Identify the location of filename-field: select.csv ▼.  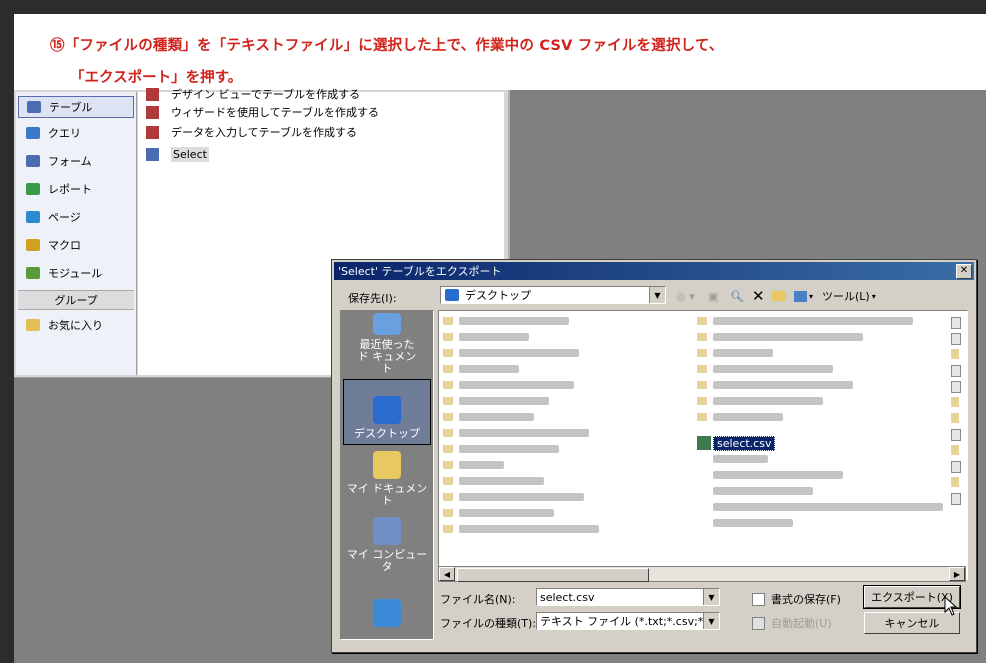
(628, 597).